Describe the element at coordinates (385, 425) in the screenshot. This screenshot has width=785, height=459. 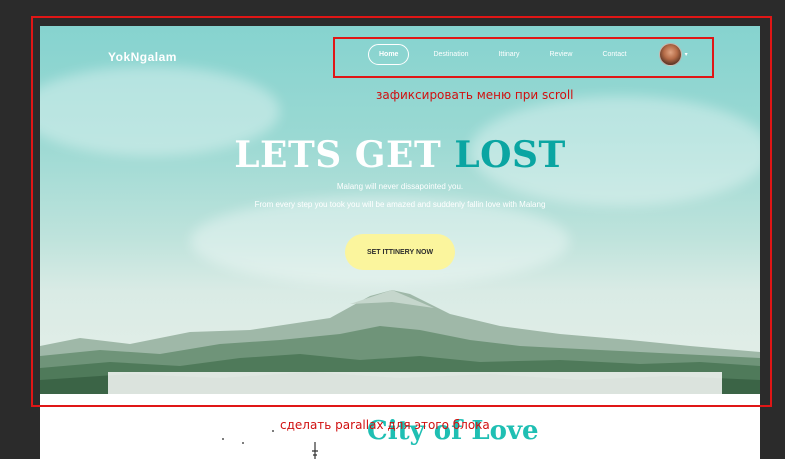
I see `parallax-annotation: сделать parallax для этого блока` at that location.